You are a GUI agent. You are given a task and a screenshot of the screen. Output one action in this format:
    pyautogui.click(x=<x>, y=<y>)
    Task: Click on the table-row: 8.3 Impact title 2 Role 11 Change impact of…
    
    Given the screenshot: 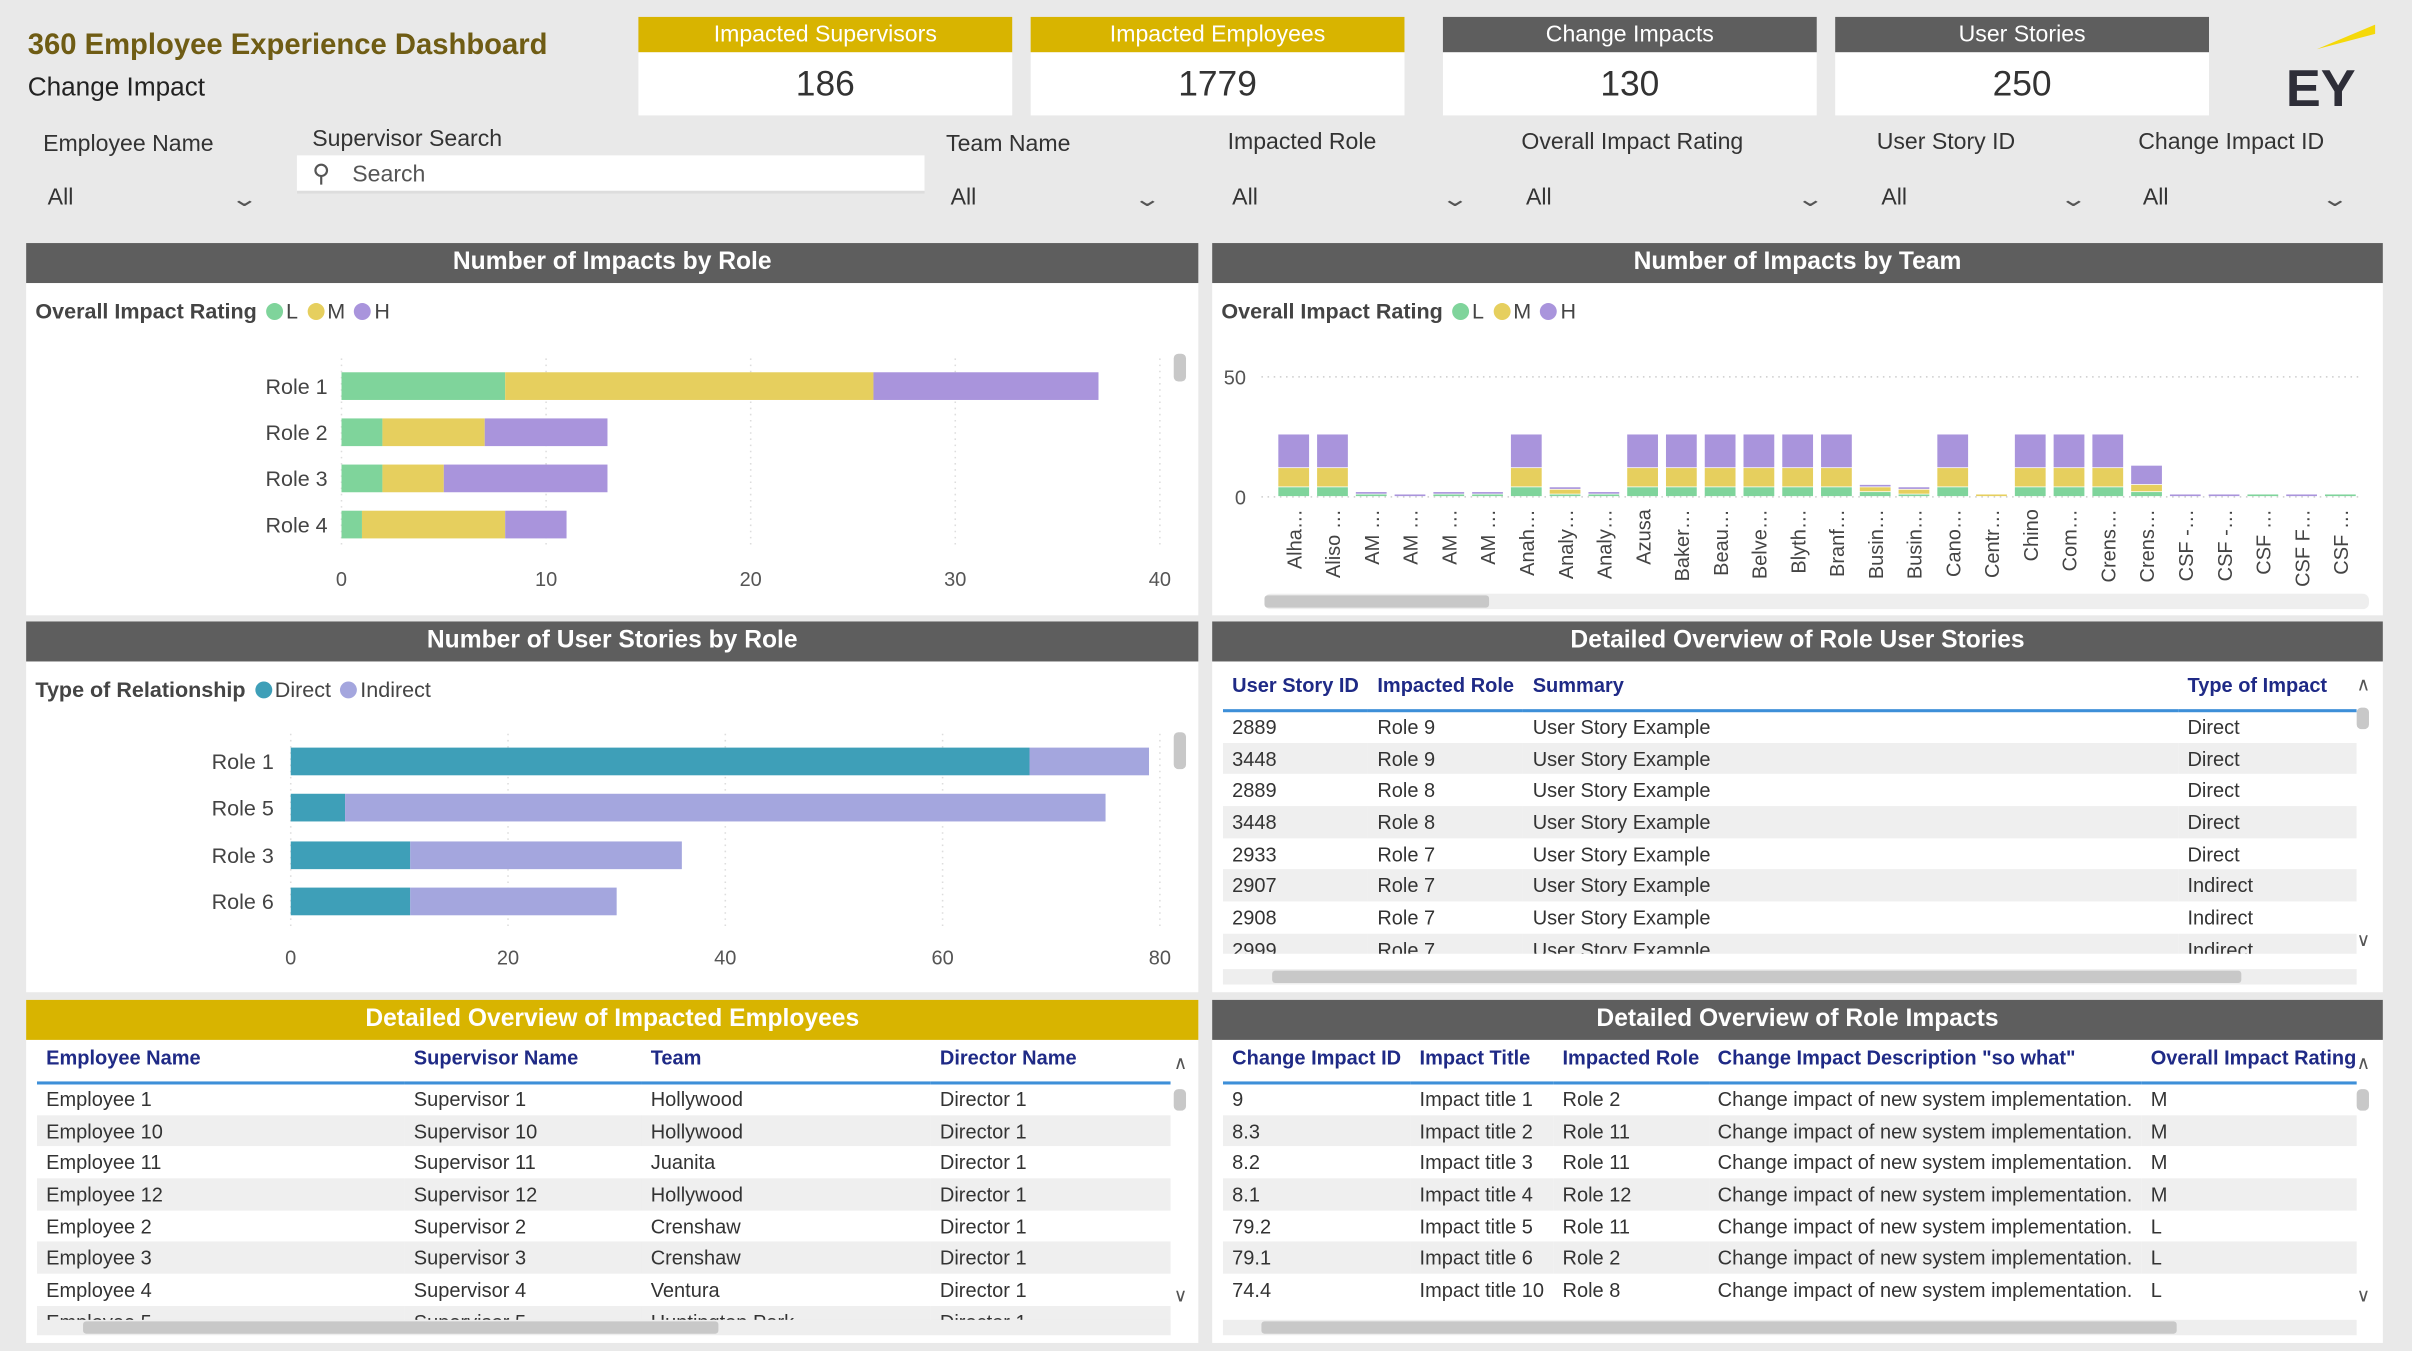 What is the action you would take?
    pyautogui.click(x=1789, y=1130)
    